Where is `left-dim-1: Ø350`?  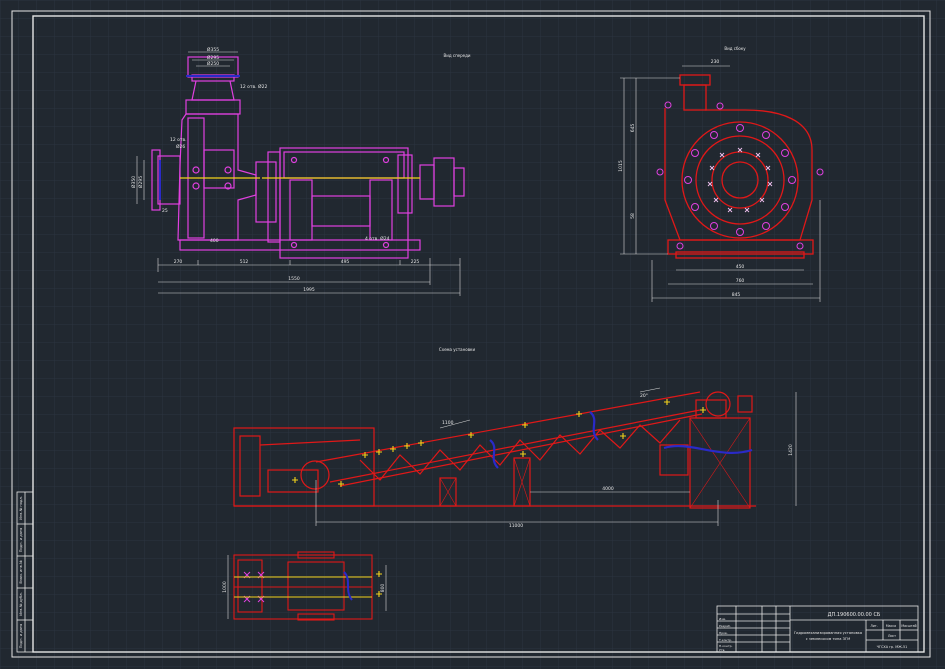
left-dim-1: Ø350 is located at coordinates (133, 182).